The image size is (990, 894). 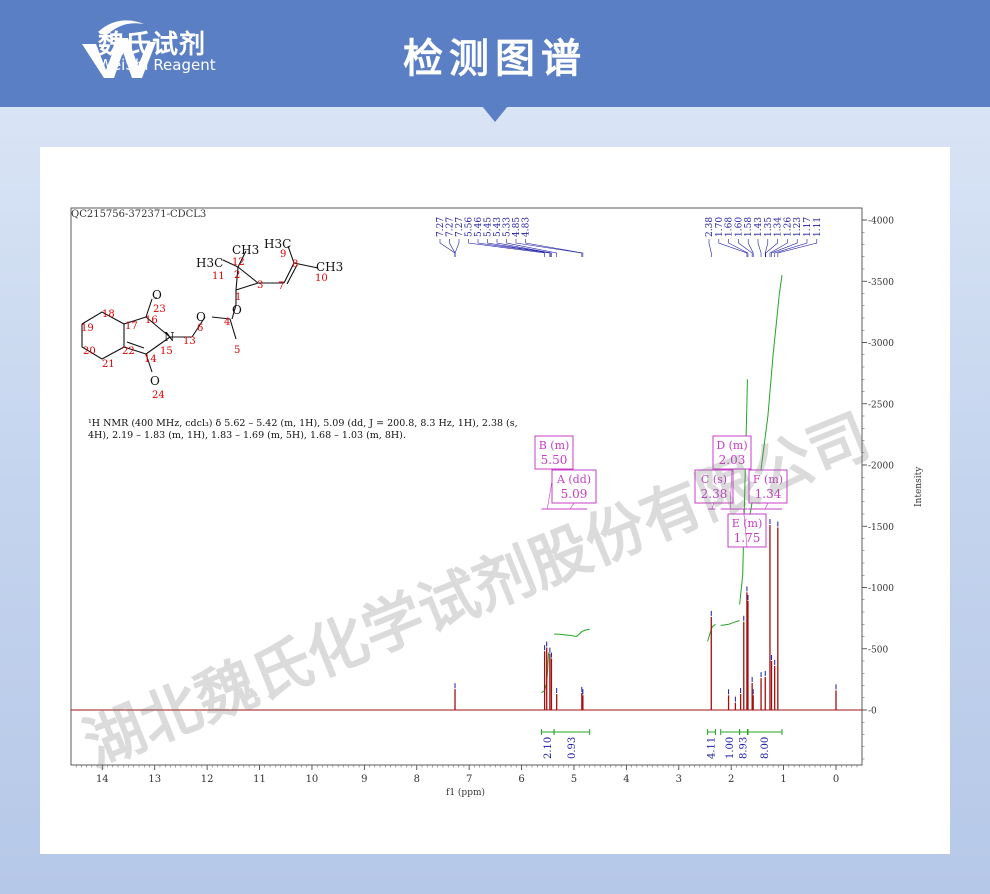 What do you see at coordinates (759, 227) in the screenshot?
I see `peak-label: 1.43` at bounding box center [759, 227].